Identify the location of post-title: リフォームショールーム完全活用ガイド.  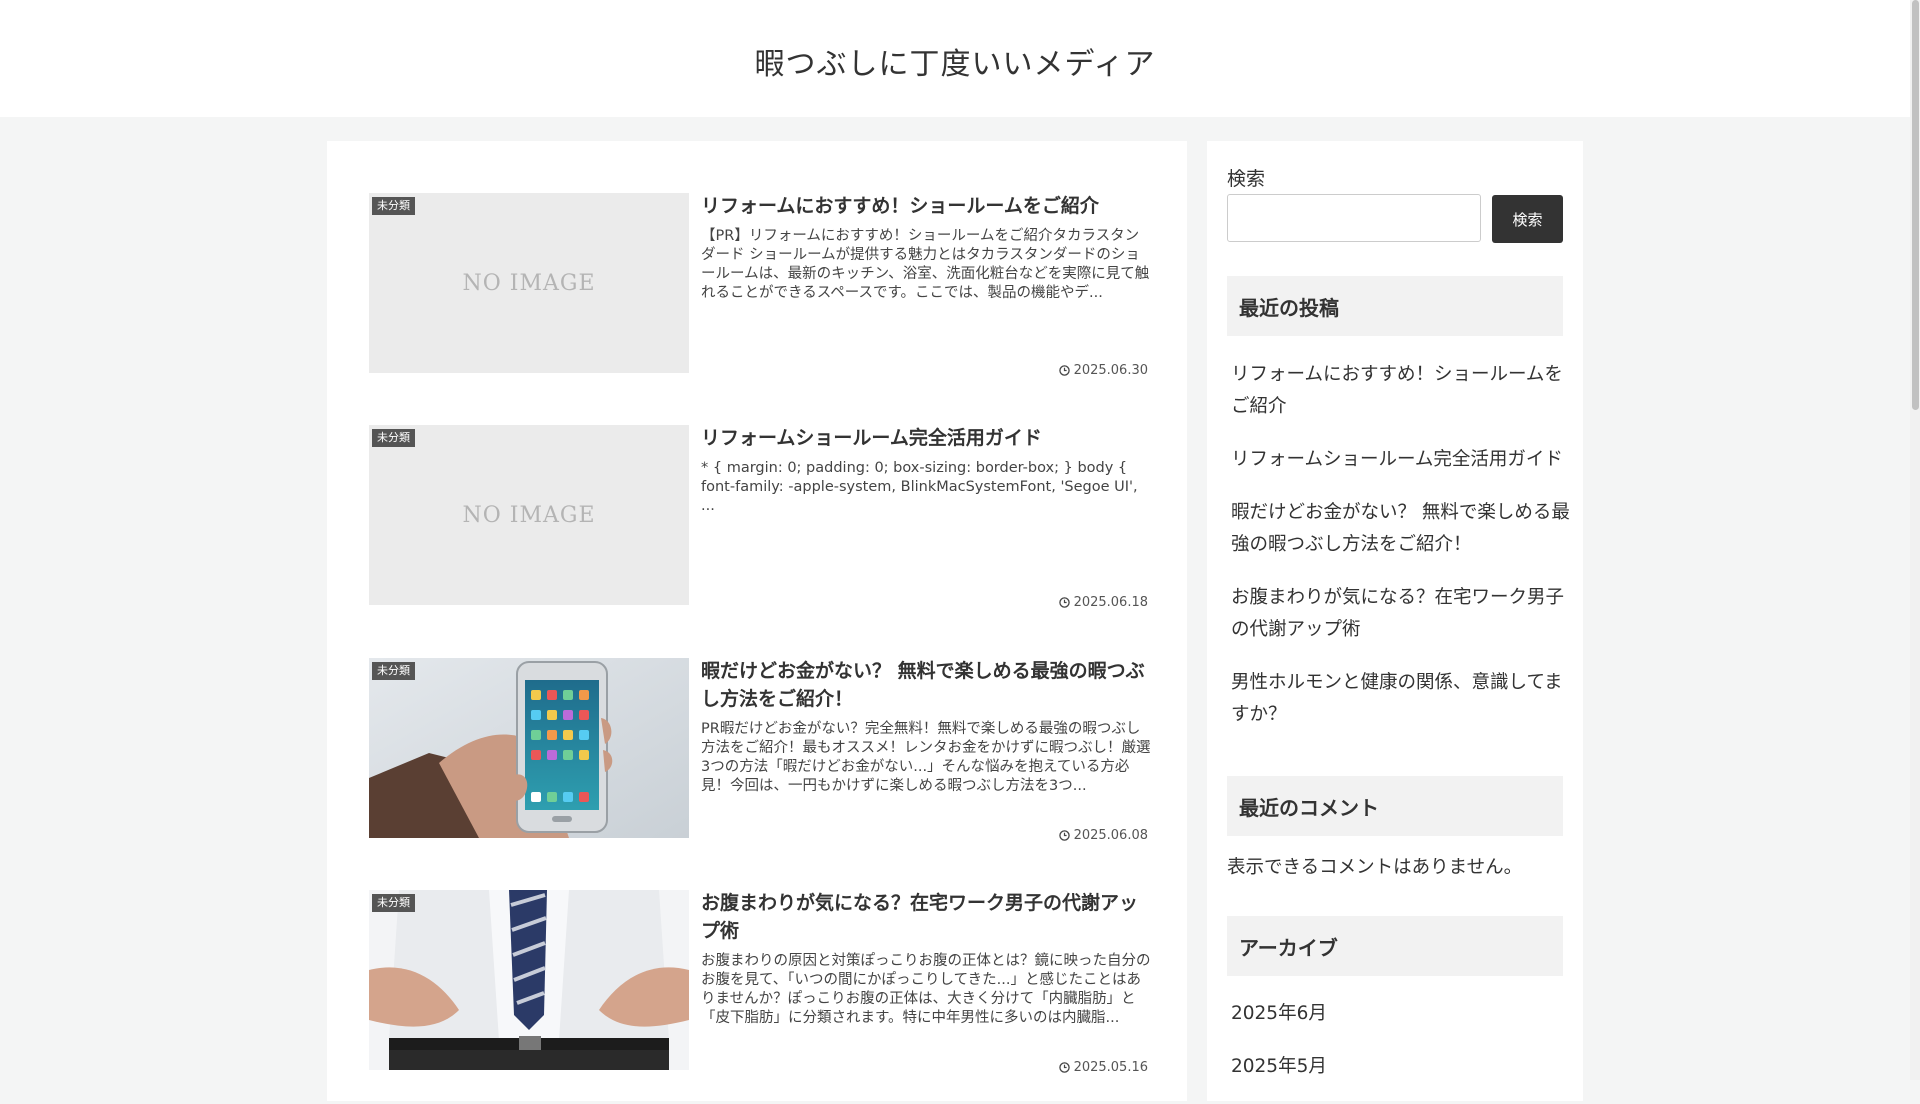
(926, 438).